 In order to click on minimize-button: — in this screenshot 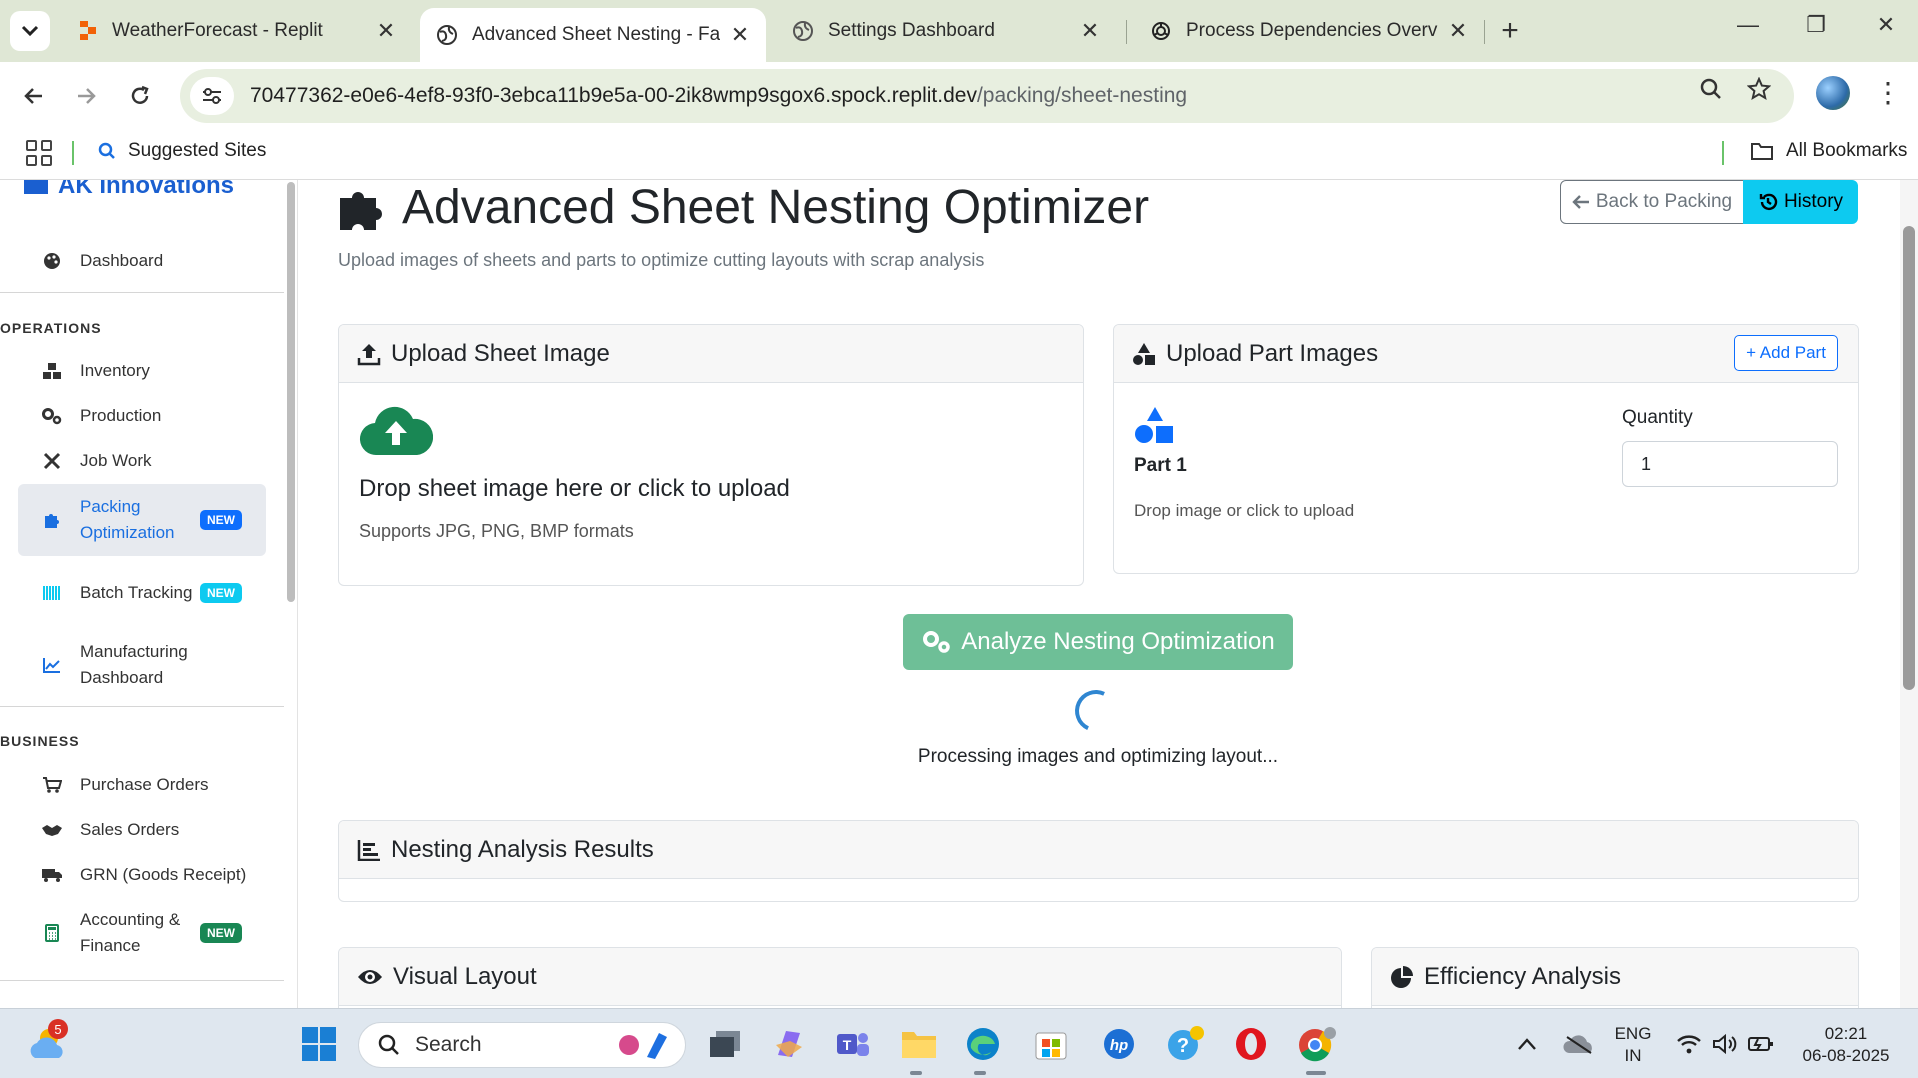, I will do `click(1748, 25)`.